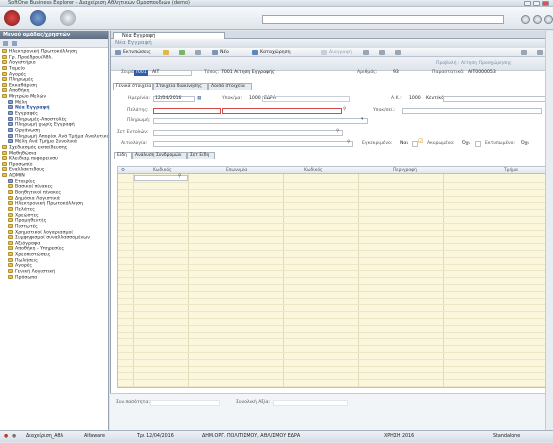 Image resolution: width=553 pixels, height=443 pixels. I want to click on calendar-icon: ▦, so click(199, 99).